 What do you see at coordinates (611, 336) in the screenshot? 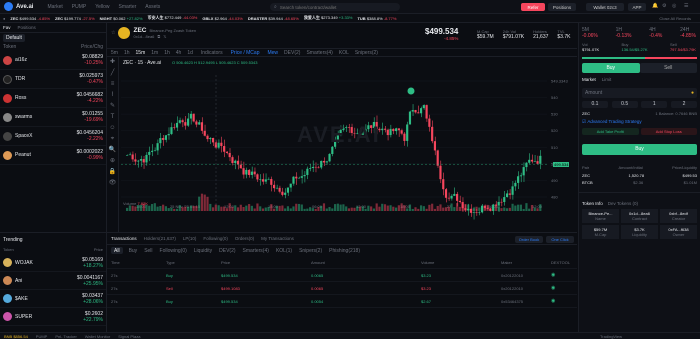
I see `bottom-tradingview: TradingView` at bounding box center [611, 336].